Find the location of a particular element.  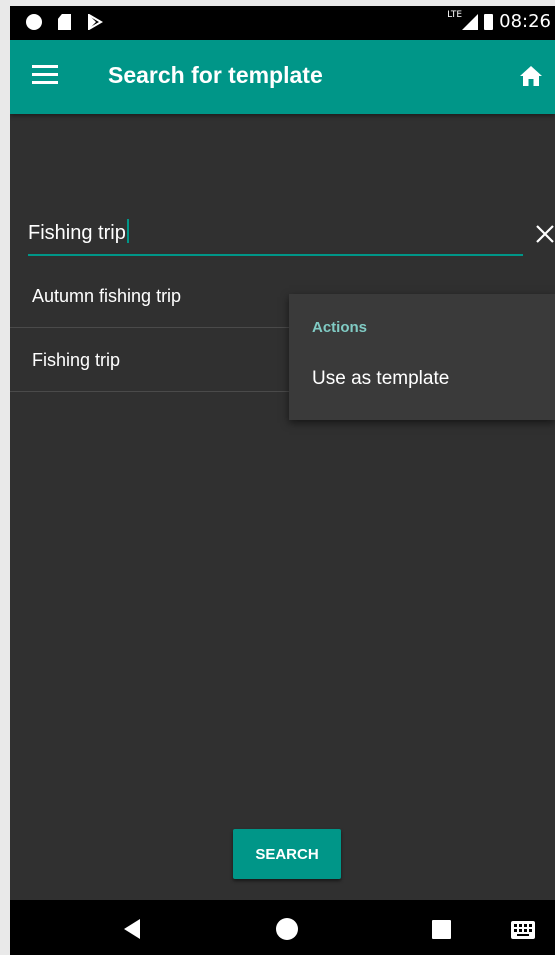

play-store-icon is located at coordinates (95, 22).